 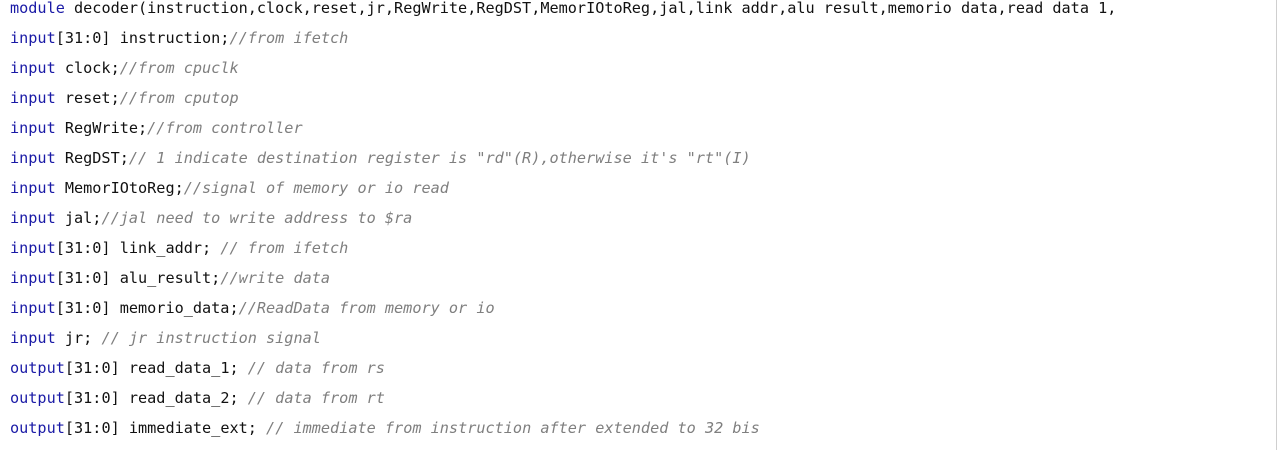 I want to click on code-comment: //from controller, so click(x=225, y=128).